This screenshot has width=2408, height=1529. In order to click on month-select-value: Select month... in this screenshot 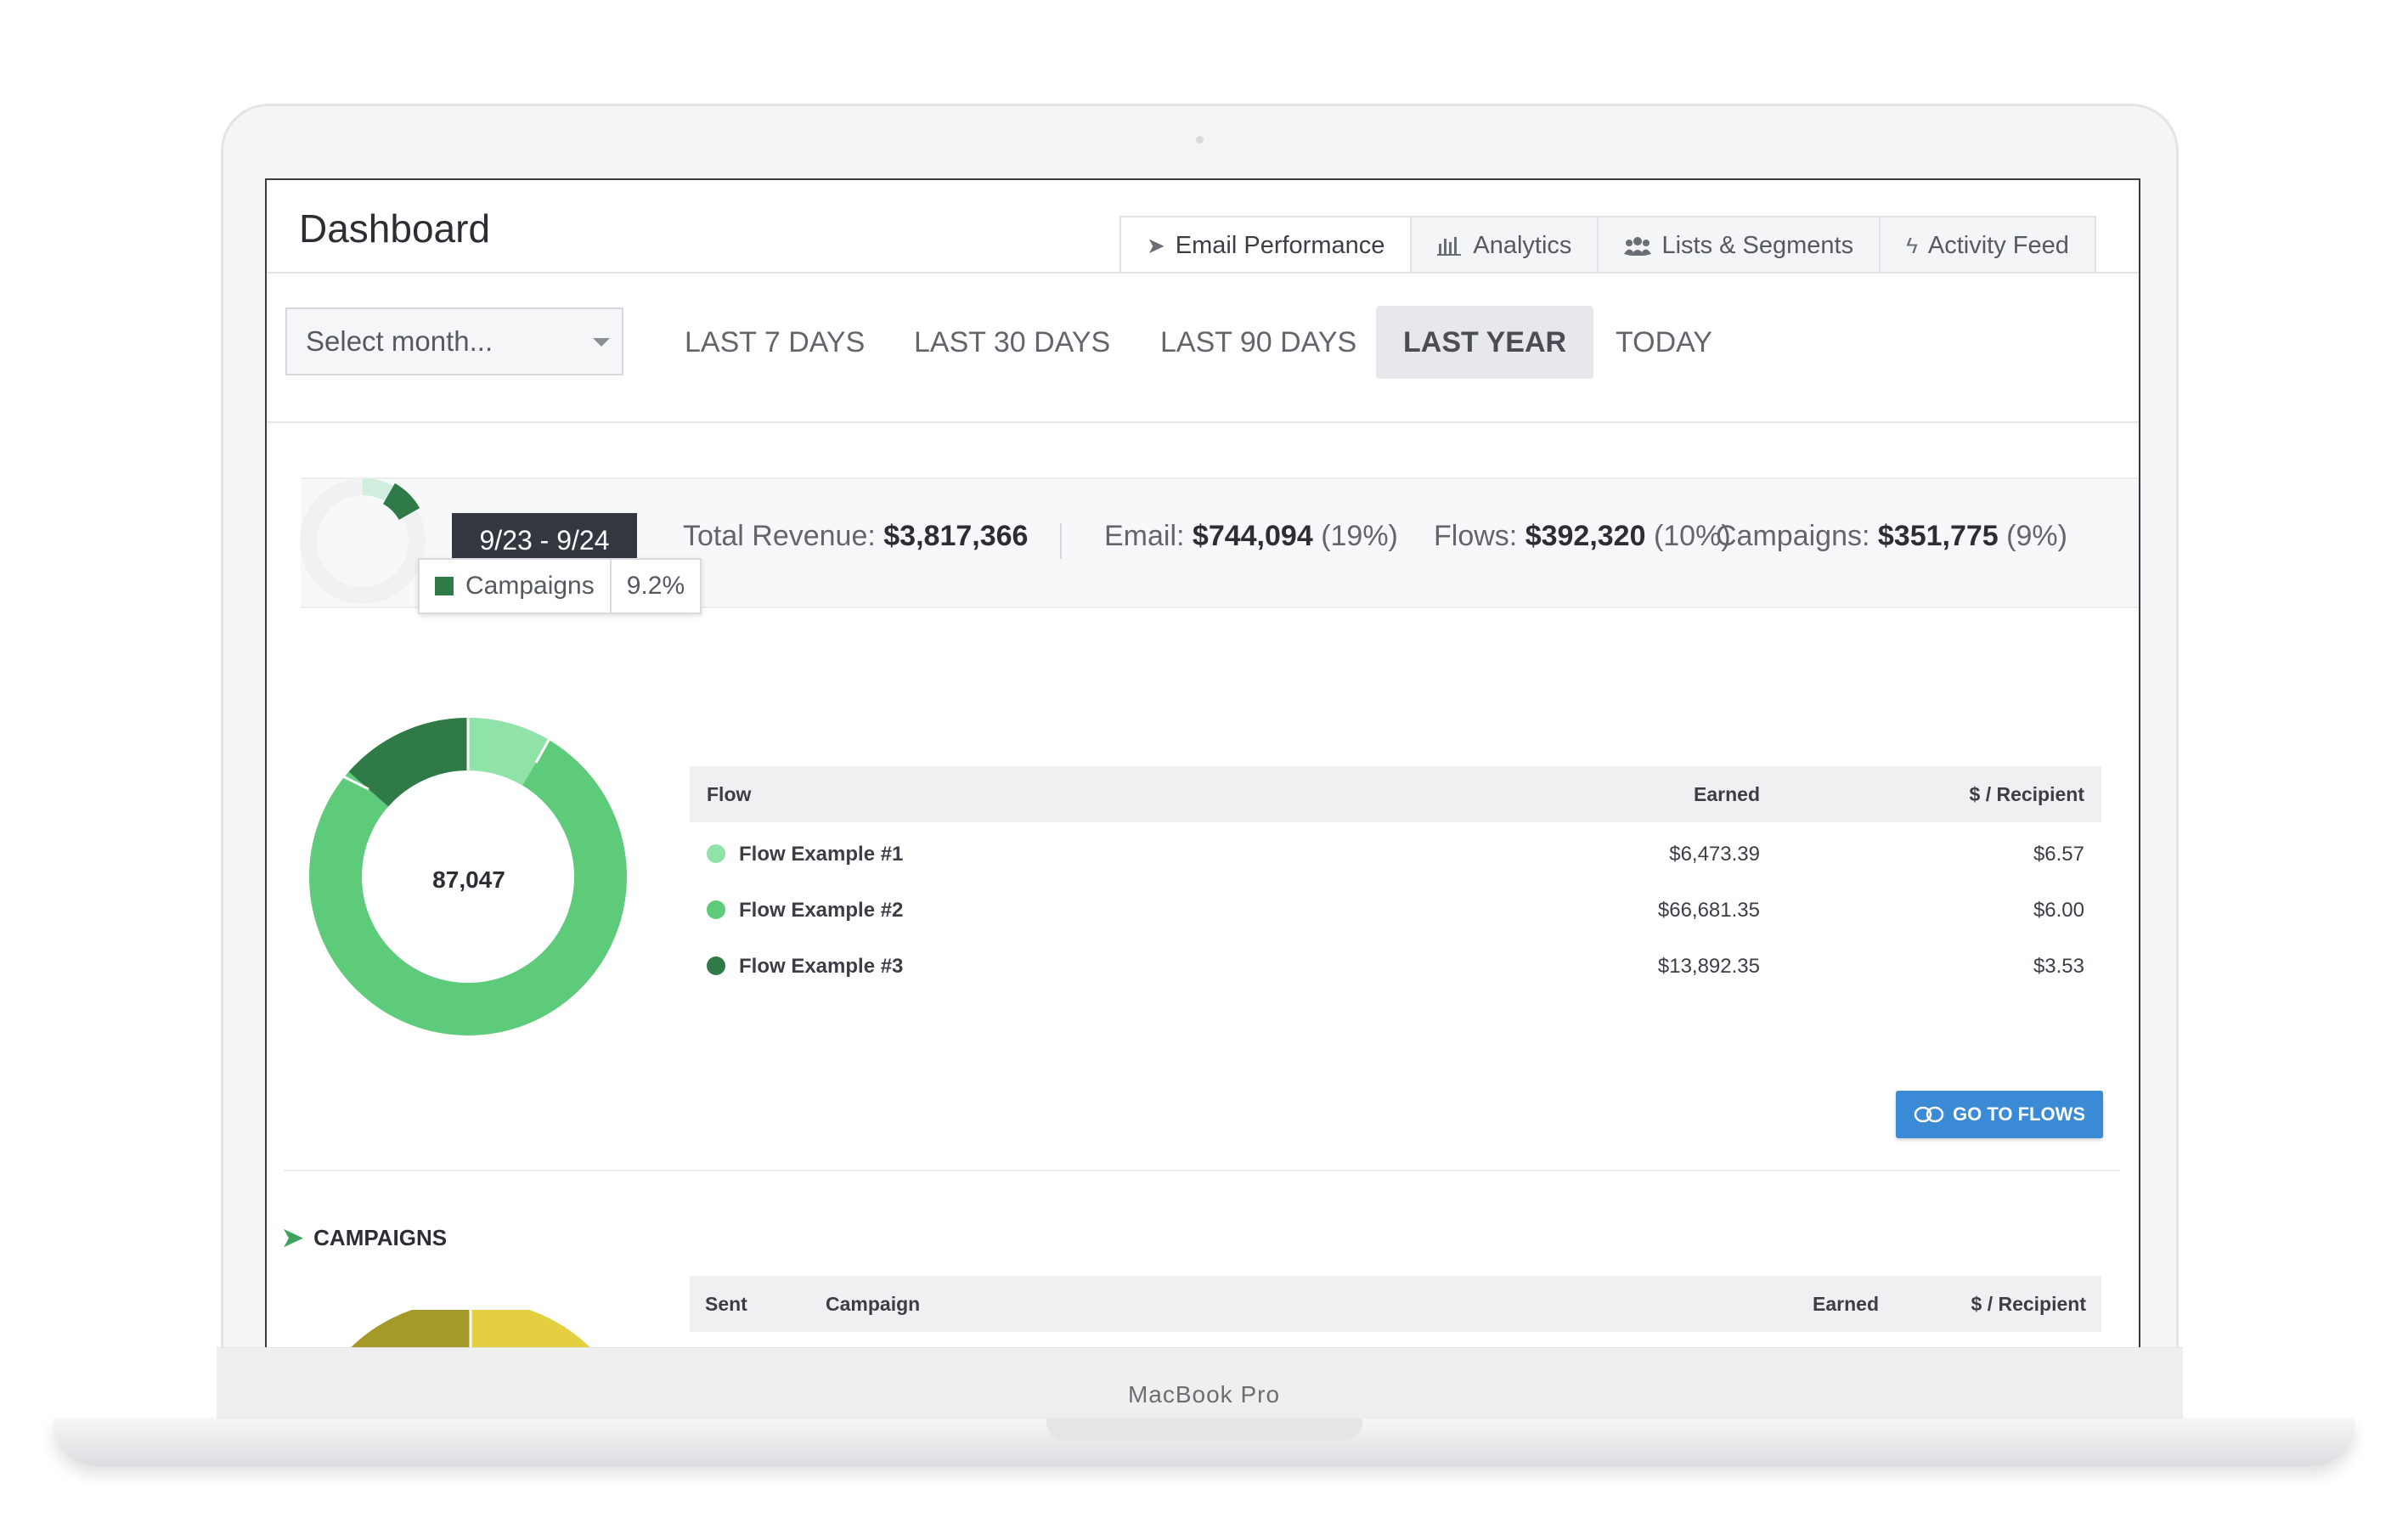, I will do `click(400, 341)`.